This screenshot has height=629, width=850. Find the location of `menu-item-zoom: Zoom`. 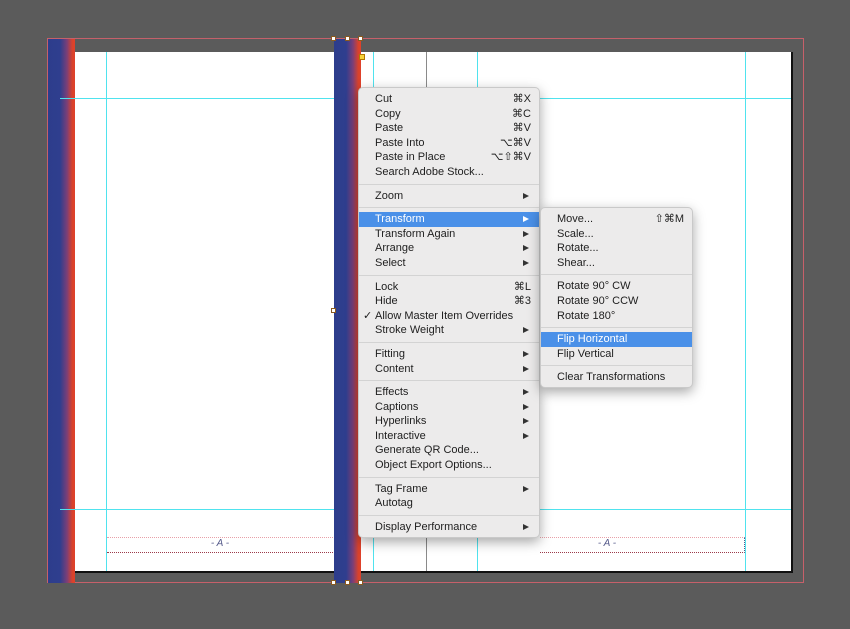

menu-item-zoom: Zoom is located at coordinates (449, 196).